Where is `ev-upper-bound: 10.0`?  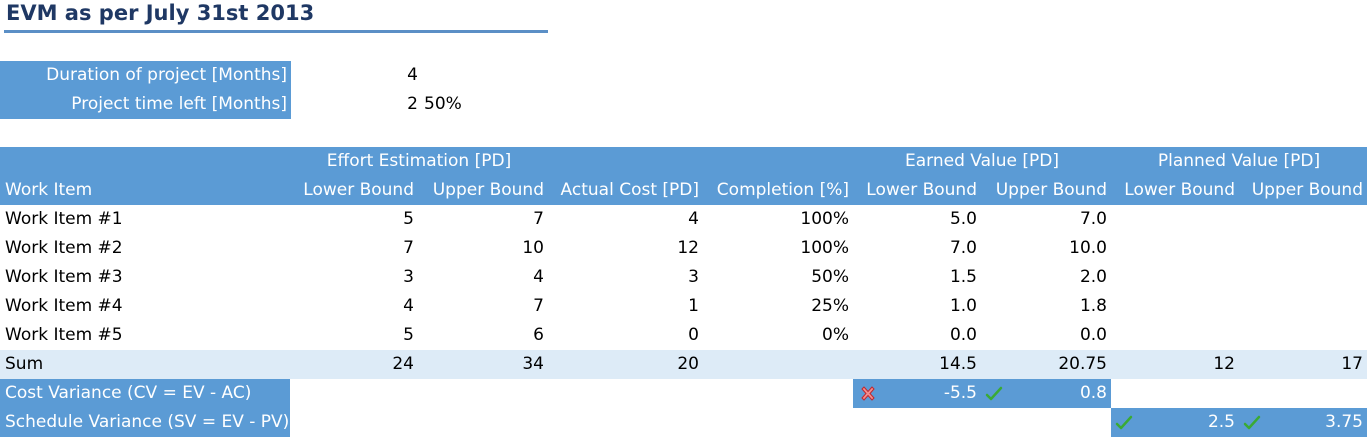 ev-upper-bound: 10.0 is located at coordinates (1088, 248).